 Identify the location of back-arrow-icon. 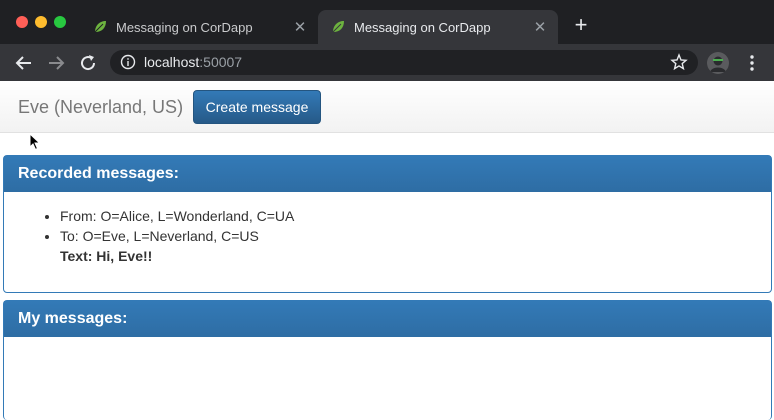
(24, 63).